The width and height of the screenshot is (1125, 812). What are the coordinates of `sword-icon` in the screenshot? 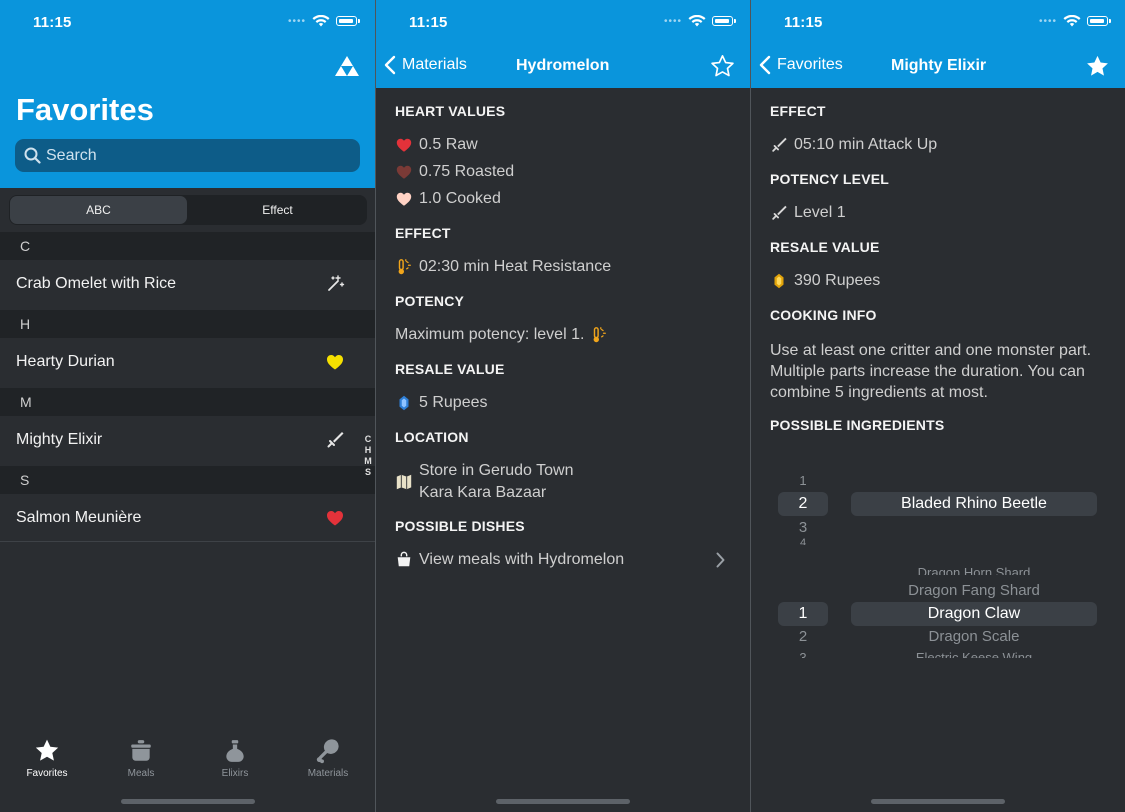 It's located at (779, 212).